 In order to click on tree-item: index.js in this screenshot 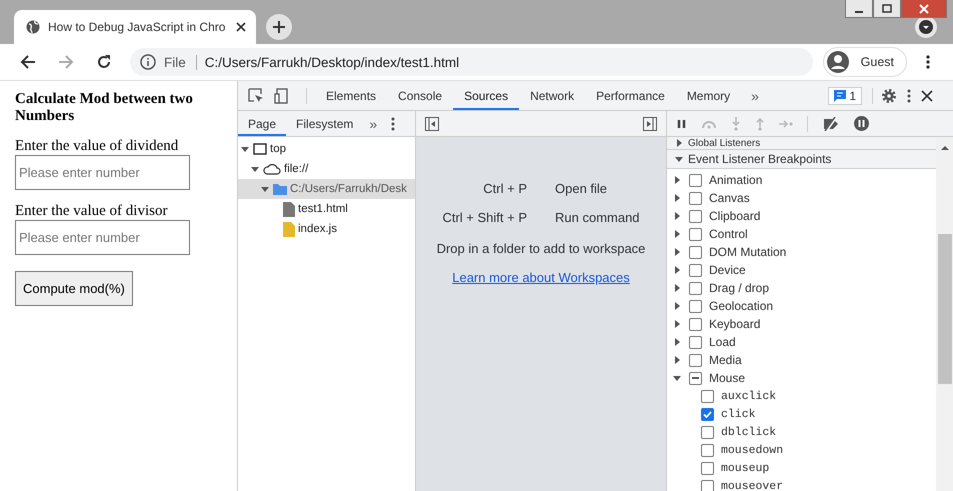, I will do `click(326, 229)`.